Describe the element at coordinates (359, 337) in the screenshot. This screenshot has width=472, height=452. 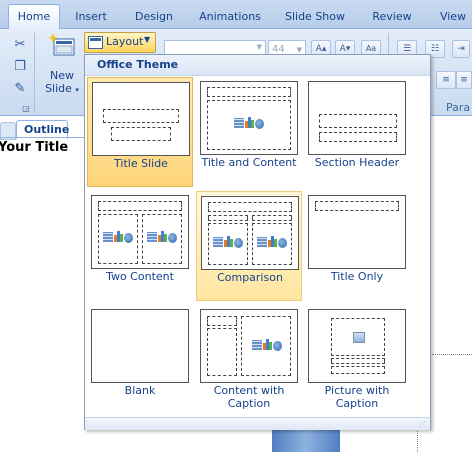
I see `picture-icon` at that location.